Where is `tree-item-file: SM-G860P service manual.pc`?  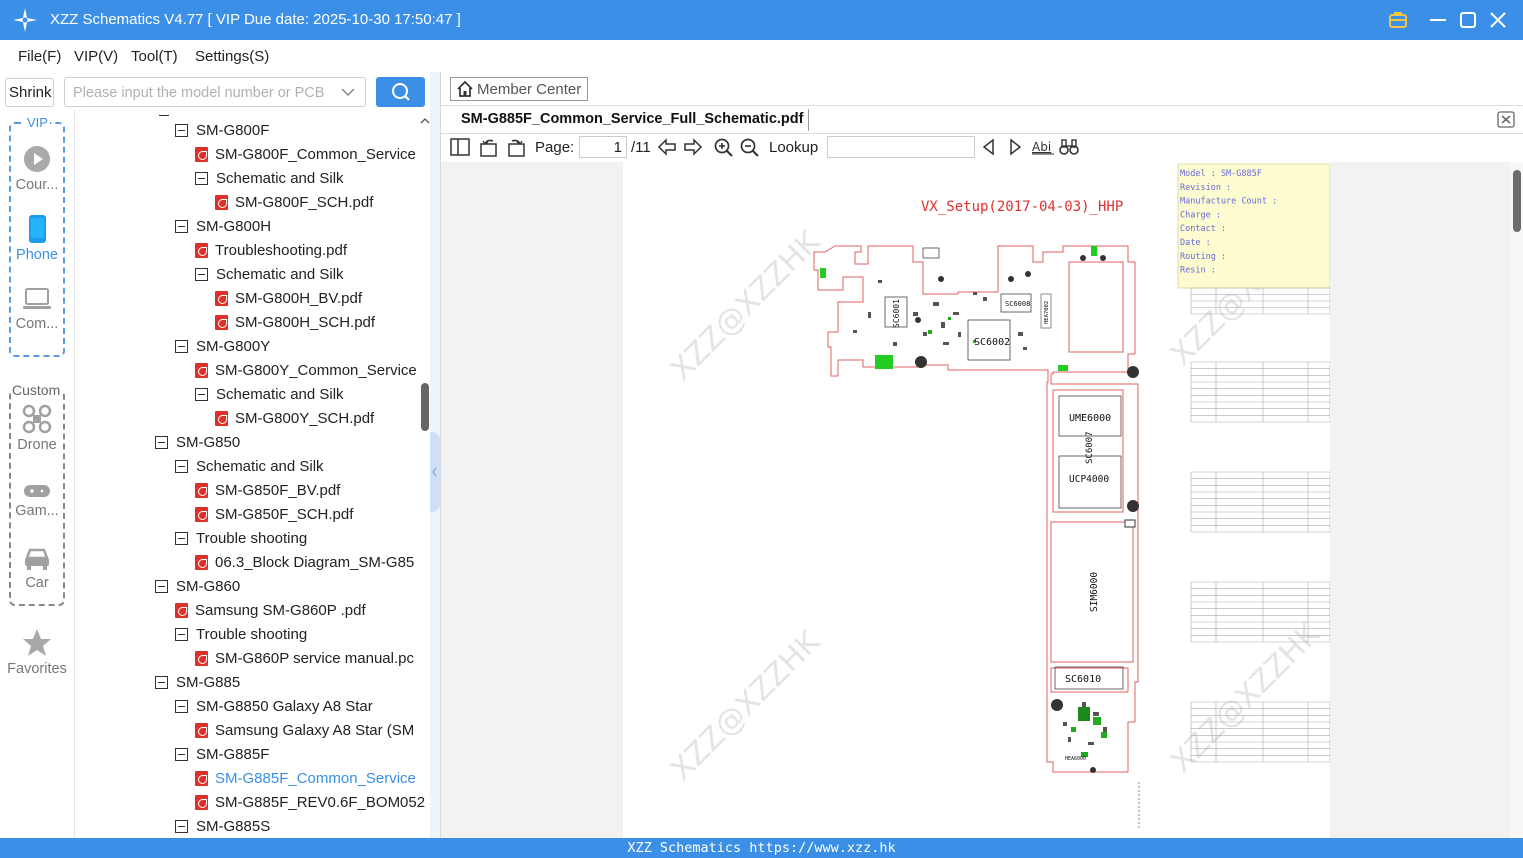 tree-item-file: SM-G860P service manual.pc is located at coordinates (304, 658).